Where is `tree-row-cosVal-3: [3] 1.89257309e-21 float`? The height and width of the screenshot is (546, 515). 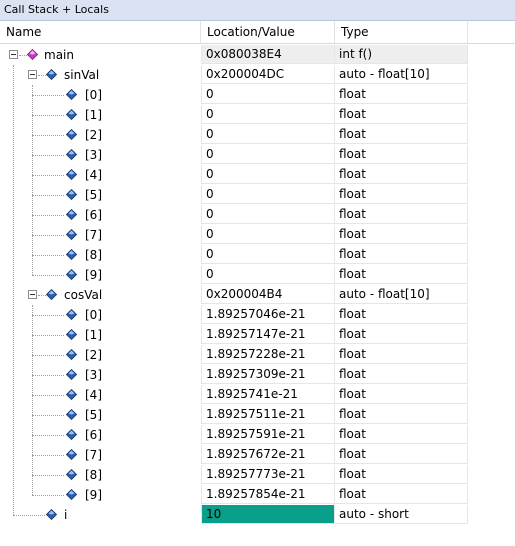
tree-row-cosVal-3: [3] 1.89257309e-21 float is located at coordinates (234, 375).